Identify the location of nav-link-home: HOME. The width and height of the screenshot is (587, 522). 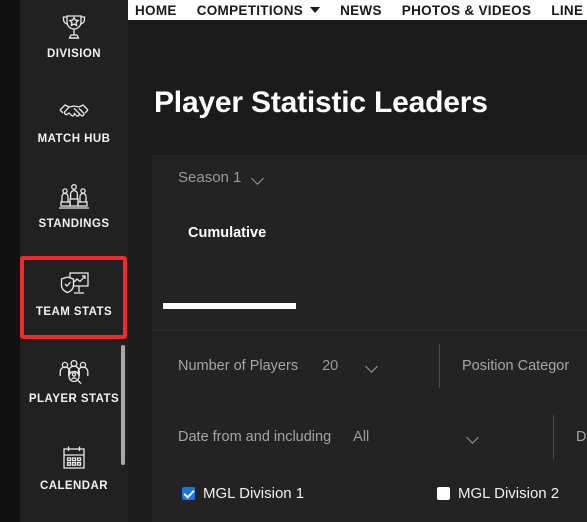
(156, 10).